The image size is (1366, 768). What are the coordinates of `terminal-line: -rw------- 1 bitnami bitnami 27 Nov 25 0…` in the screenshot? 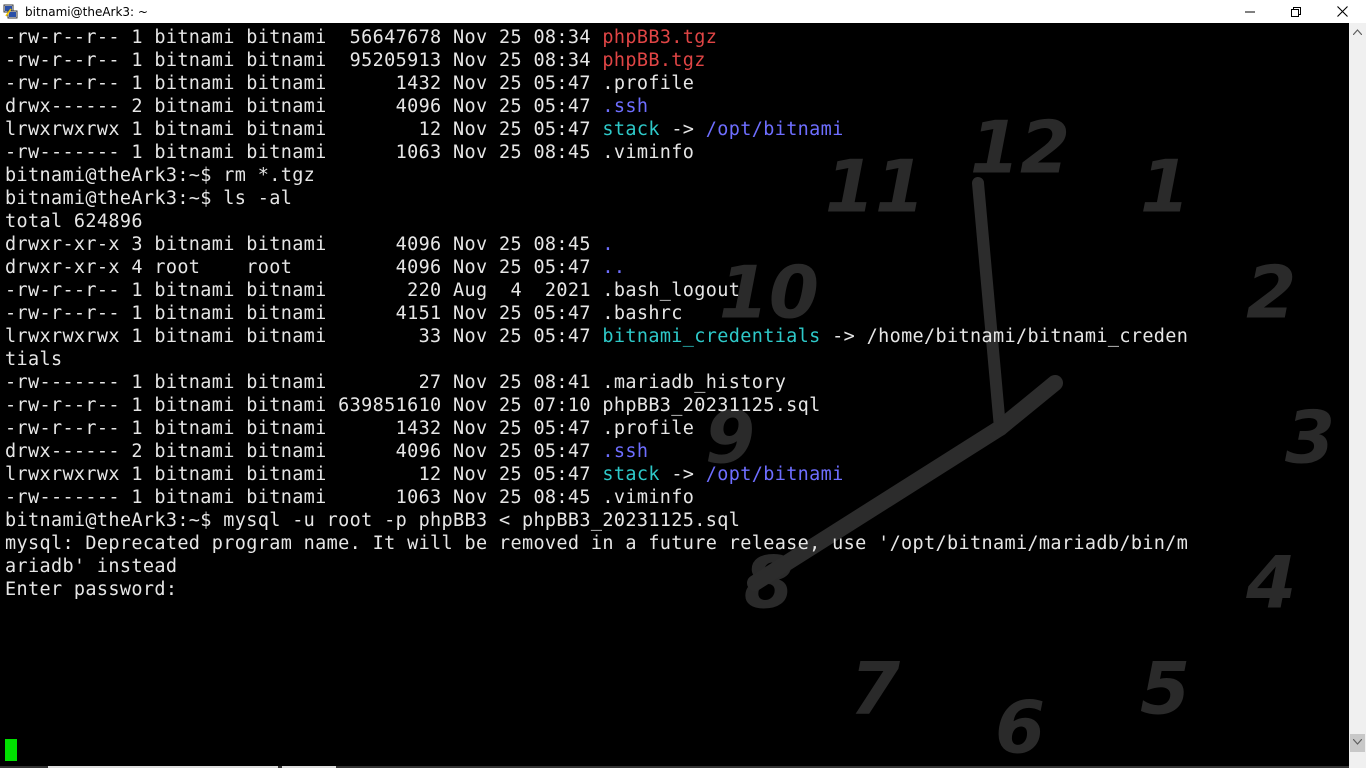 It's located at (596, 382).